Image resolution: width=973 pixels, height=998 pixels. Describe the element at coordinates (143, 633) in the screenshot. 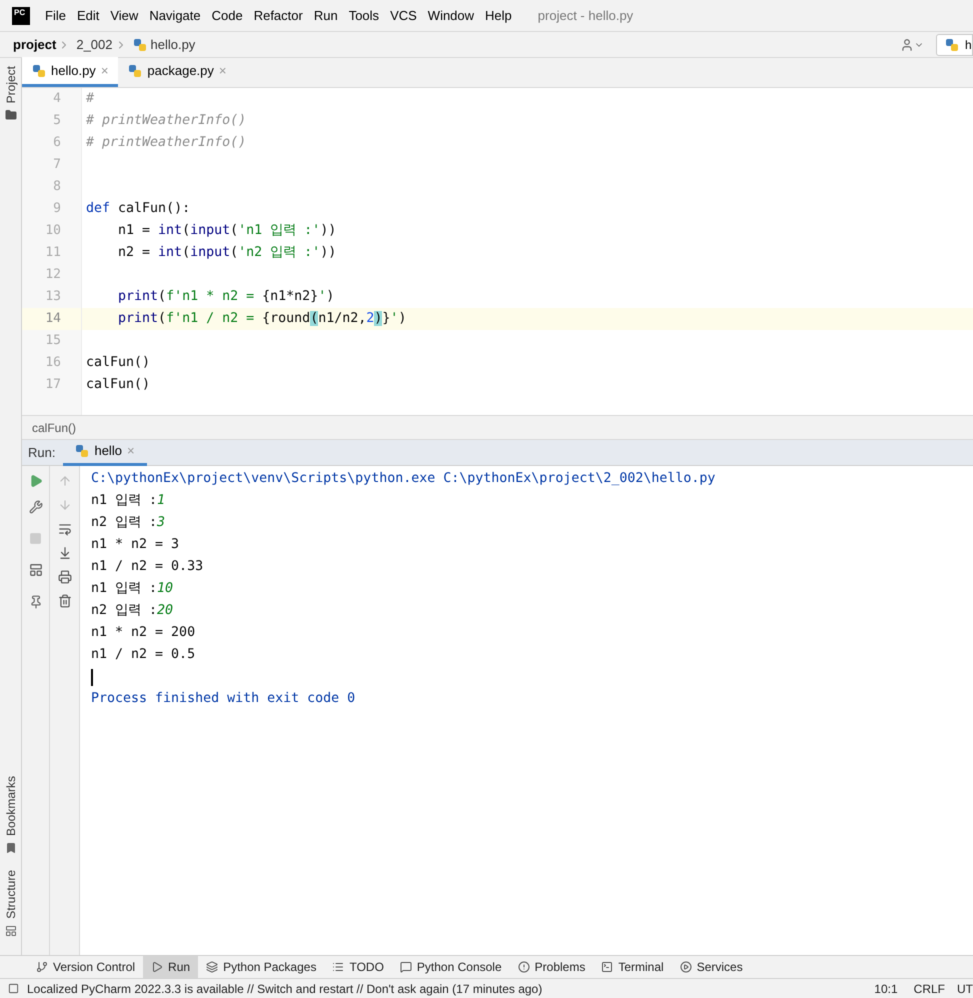

I see `console-output: n1 * n2 = 200` at that location.